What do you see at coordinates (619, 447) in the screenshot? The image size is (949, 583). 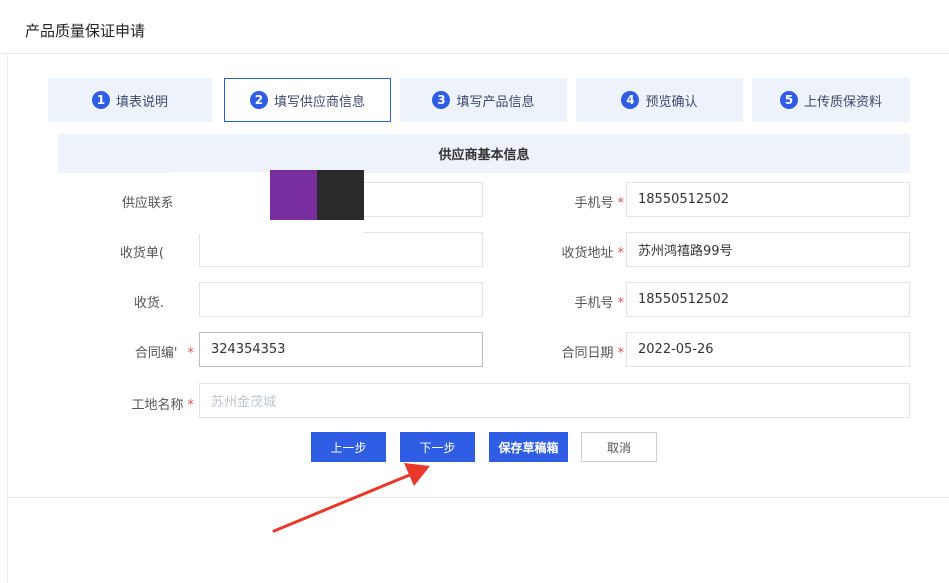 I see `cancel-button: 取消` at bounding box center [619, 447].